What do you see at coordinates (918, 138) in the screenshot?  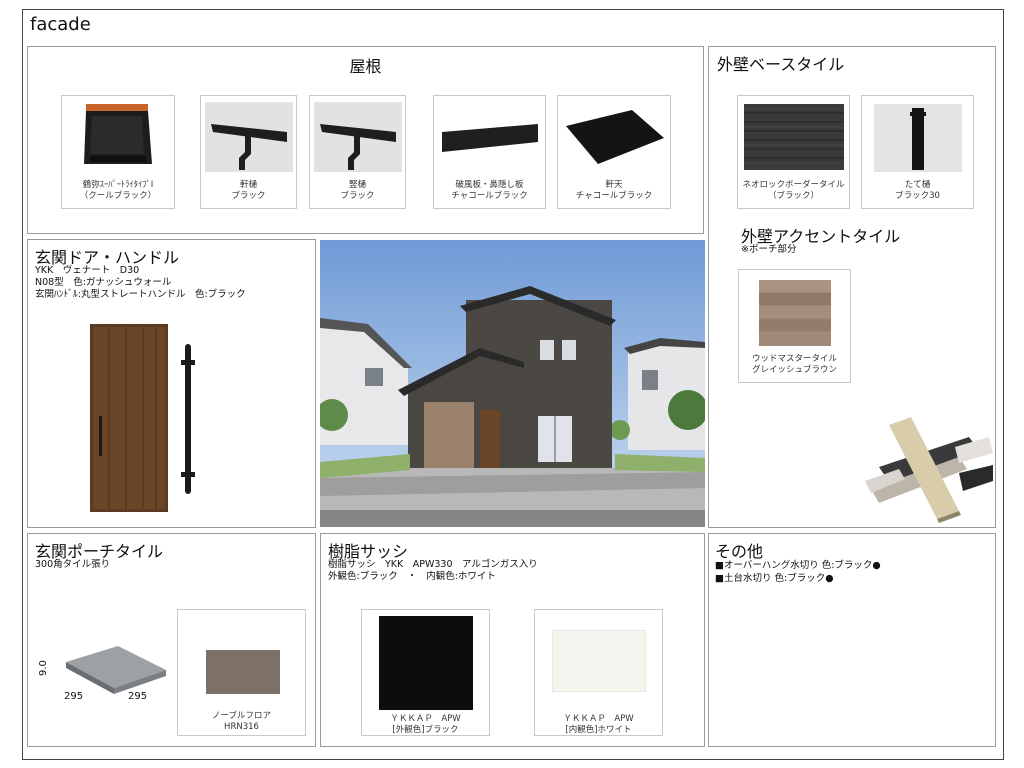 I see `vertical-gutter-image` at bounding box center [918, 138].